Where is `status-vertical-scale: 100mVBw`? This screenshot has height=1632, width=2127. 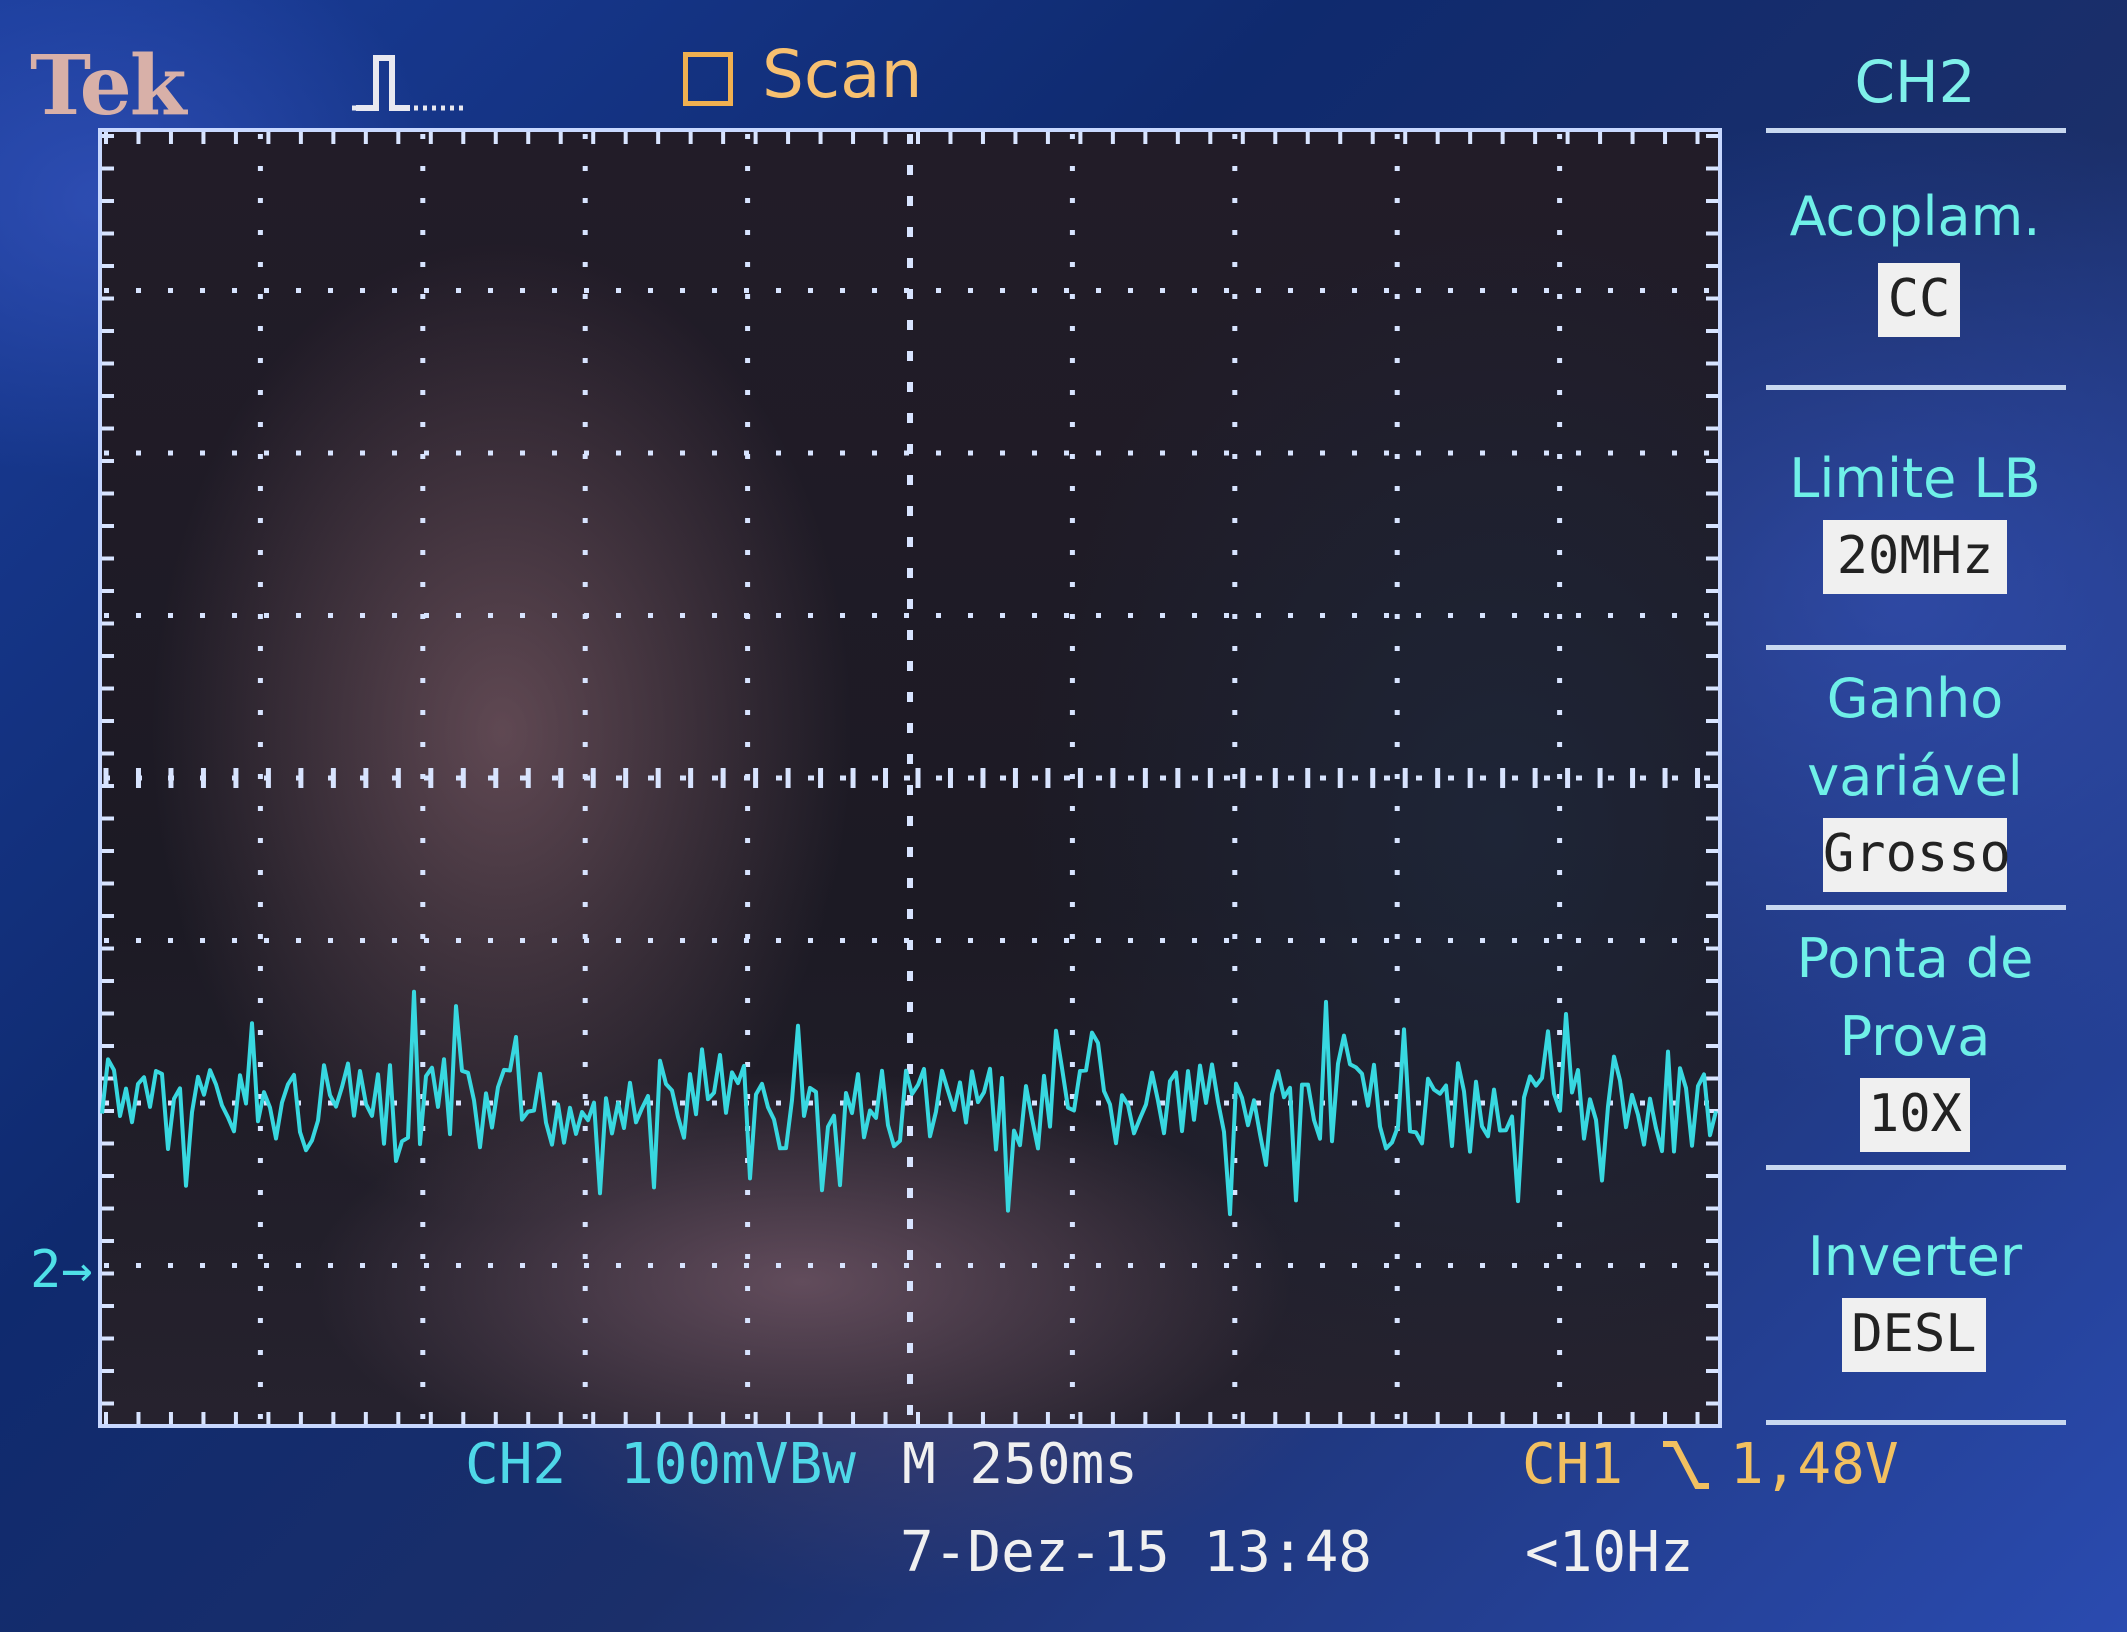
status-vertical-scale: 100mVBw is located at coordinates (738, 1464).